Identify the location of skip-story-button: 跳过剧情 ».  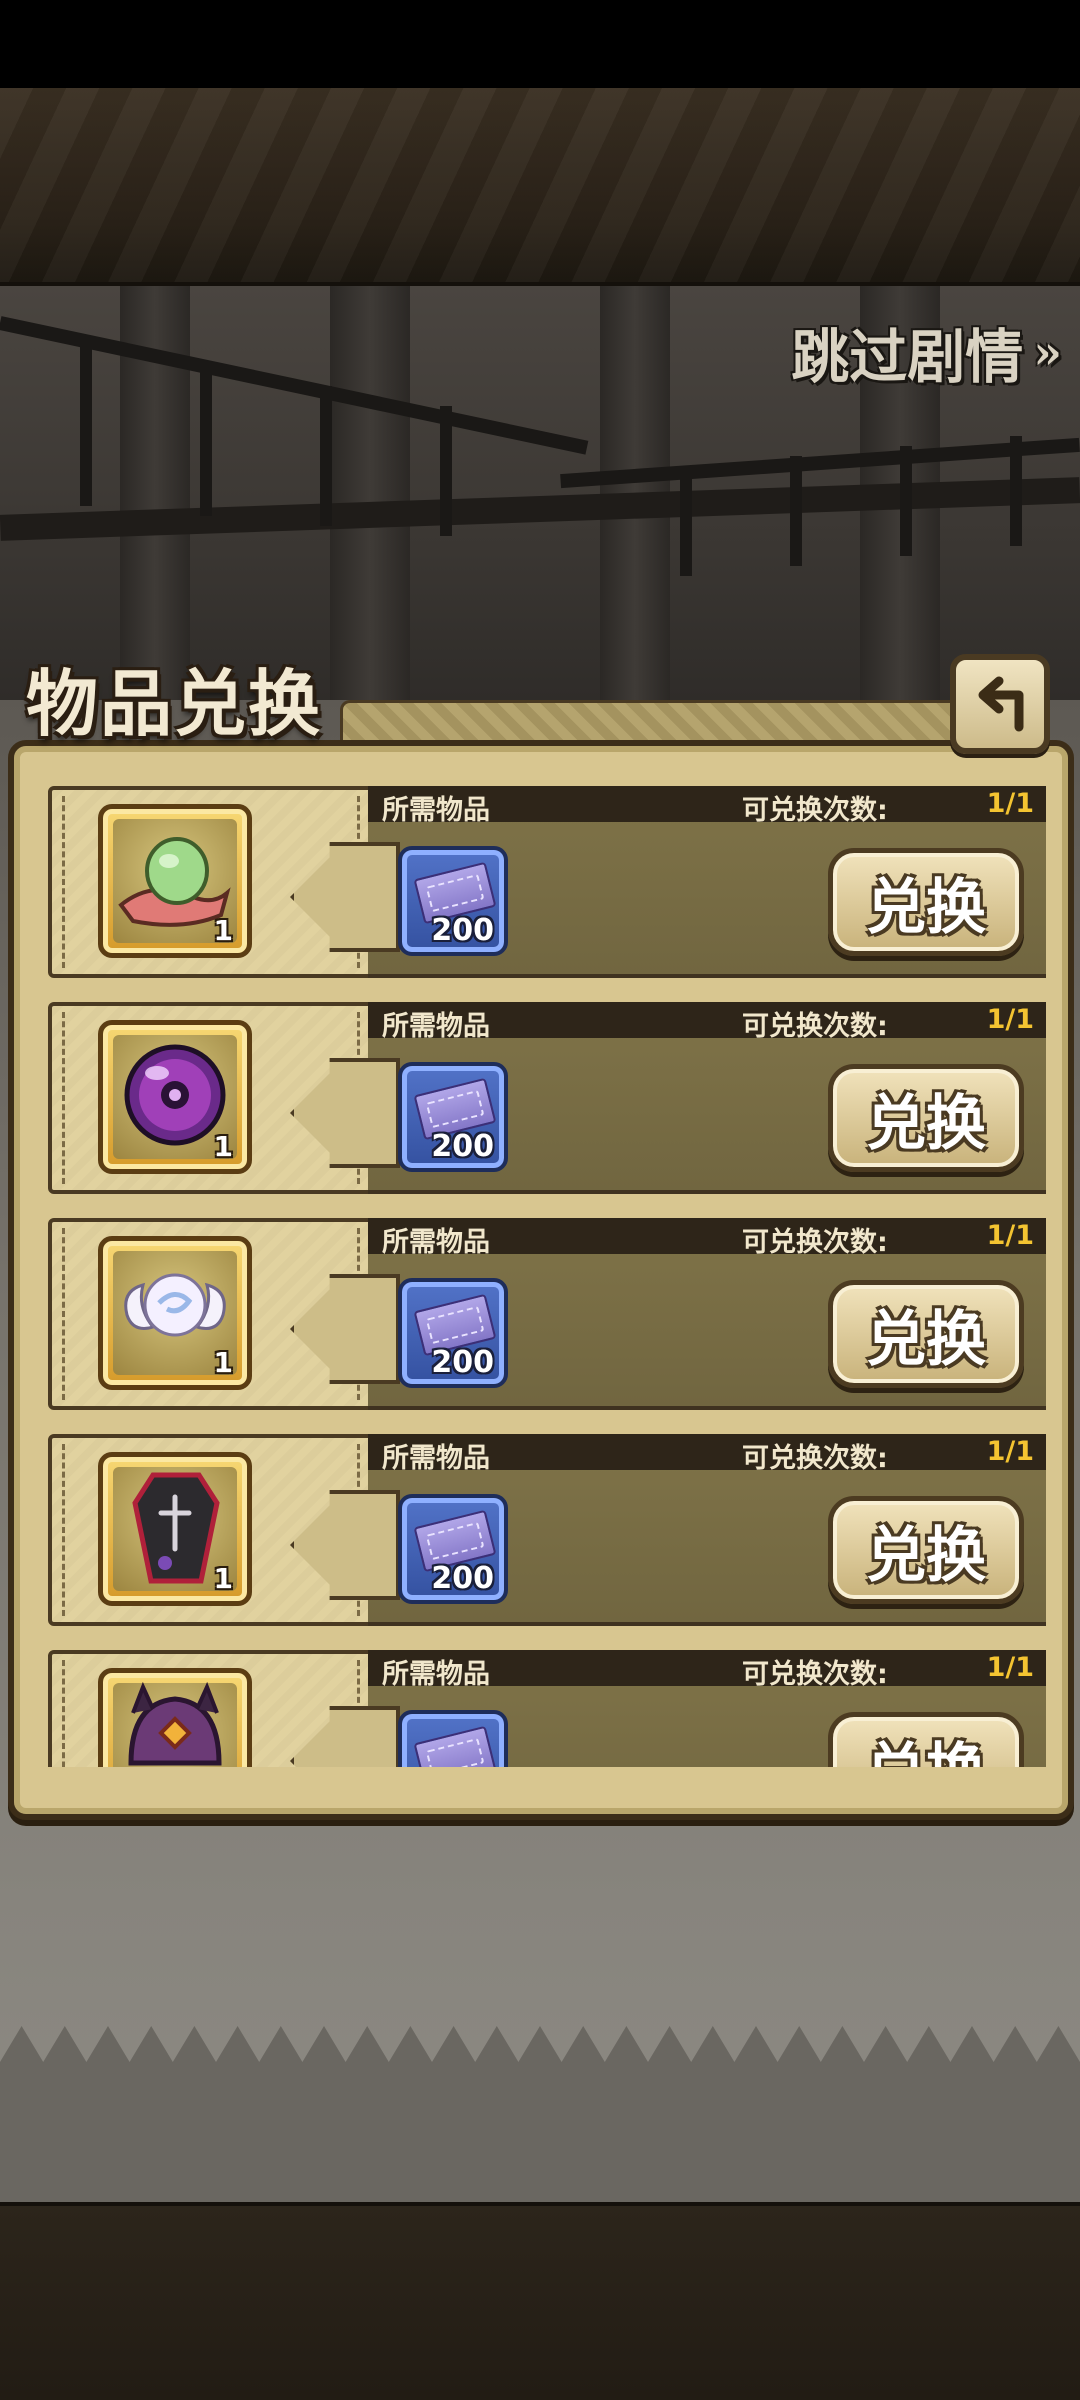
(926, 353).